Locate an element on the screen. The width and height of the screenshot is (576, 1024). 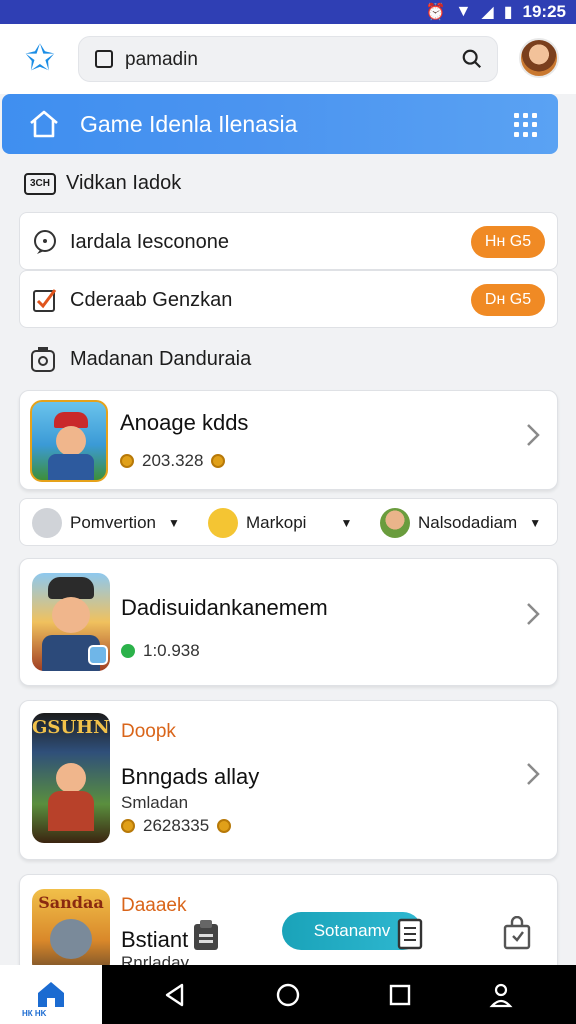
game-thumbnail: GSUHNI is located at coordinates (71, 778).